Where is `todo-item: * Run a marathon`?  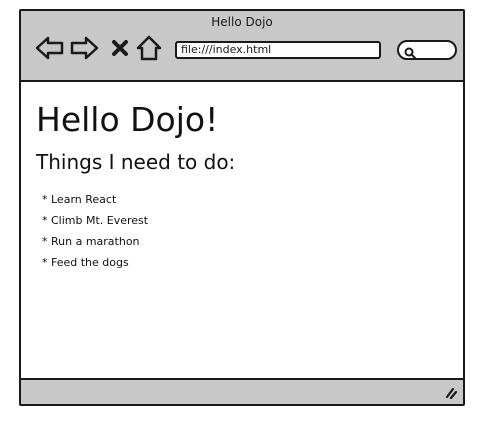 todo-item: * Run a marathon is located at coordinates (91, 241).